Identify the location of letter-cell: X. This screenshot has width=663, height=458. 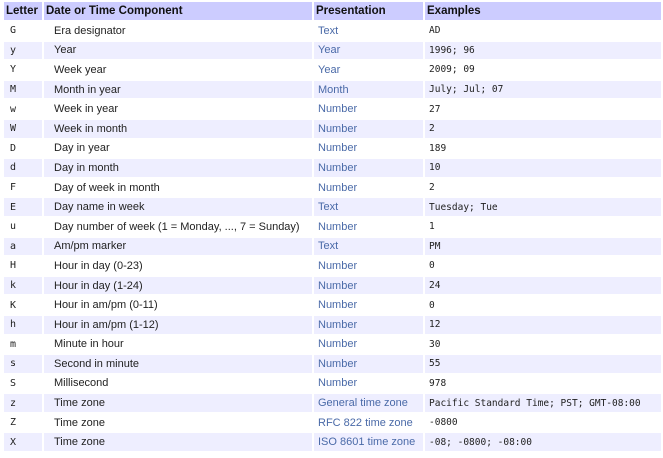
(23, 442).